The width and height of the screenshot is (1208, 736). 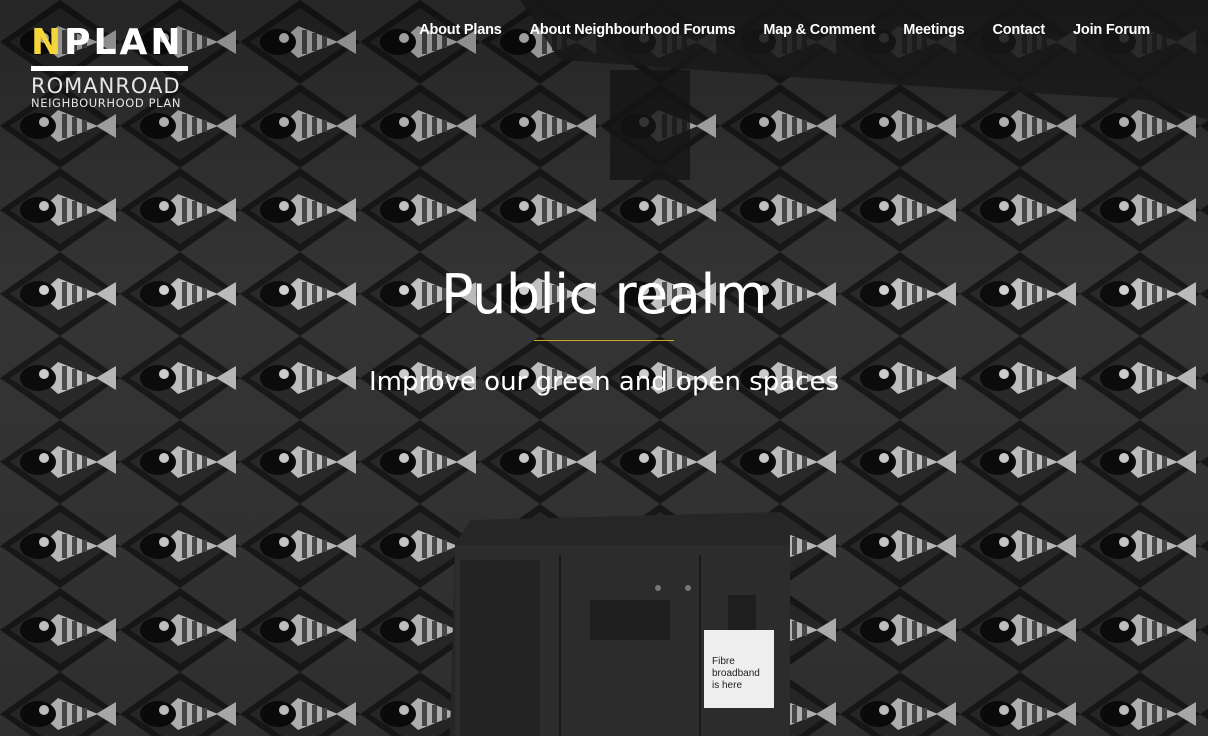 What do you see at coordinates (1004, 30) in the screenshot?
I see `nav-contact: Contact` at bounding box center [1004, 30].